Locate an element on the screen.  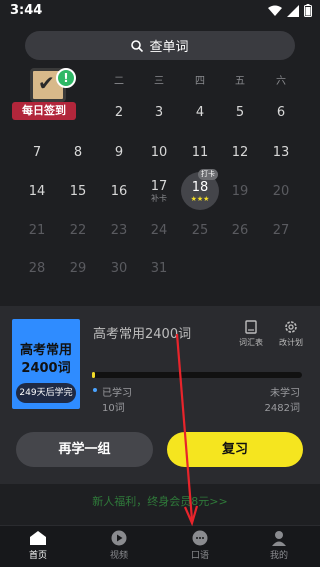
calendar-day-number: 5 is located at coordinates (240, 112).